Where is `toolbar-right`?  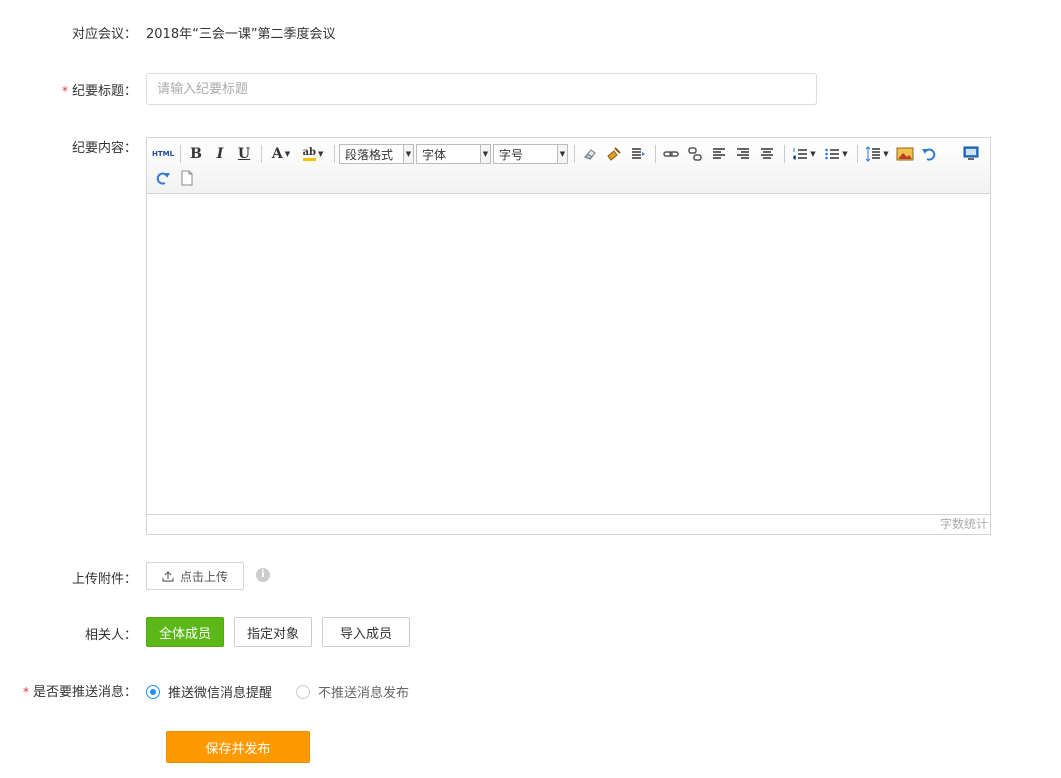 toolbar-right is located at coordinates (972, 153).